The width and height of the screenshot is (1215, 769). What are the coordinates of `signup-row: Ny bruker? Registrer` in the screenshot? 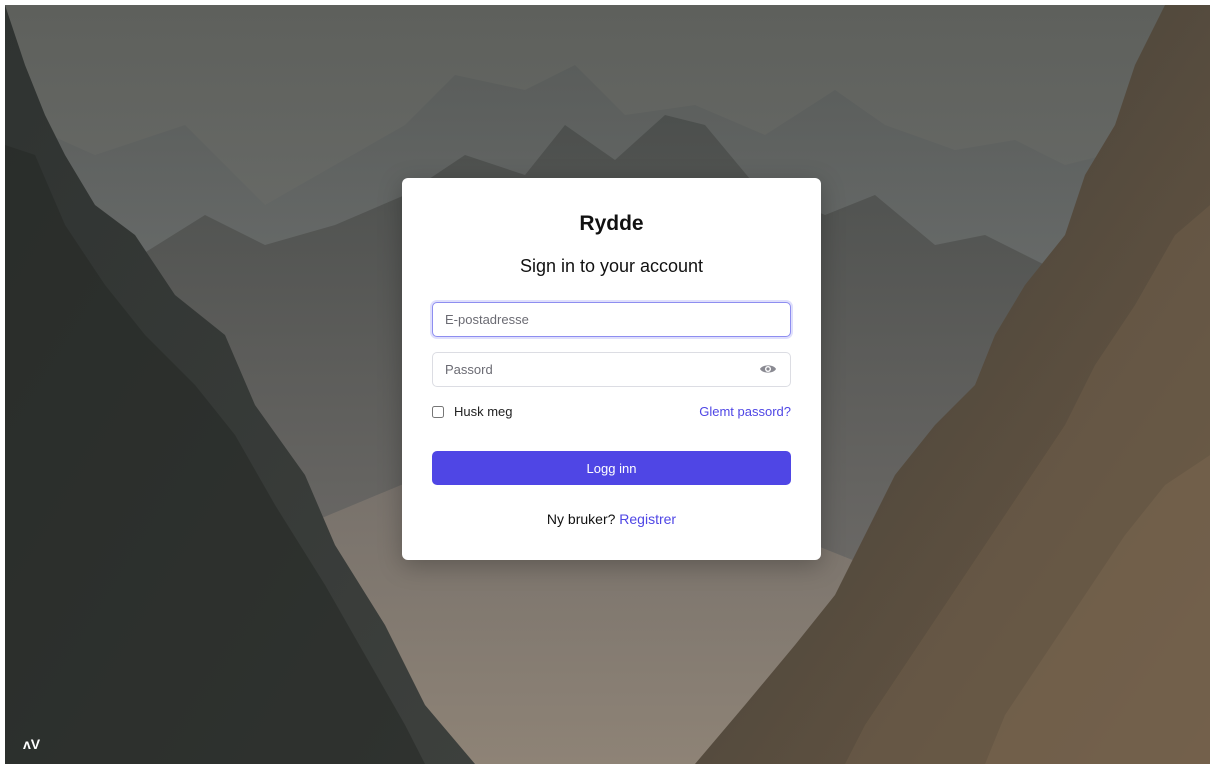 It's located at (611, 519).